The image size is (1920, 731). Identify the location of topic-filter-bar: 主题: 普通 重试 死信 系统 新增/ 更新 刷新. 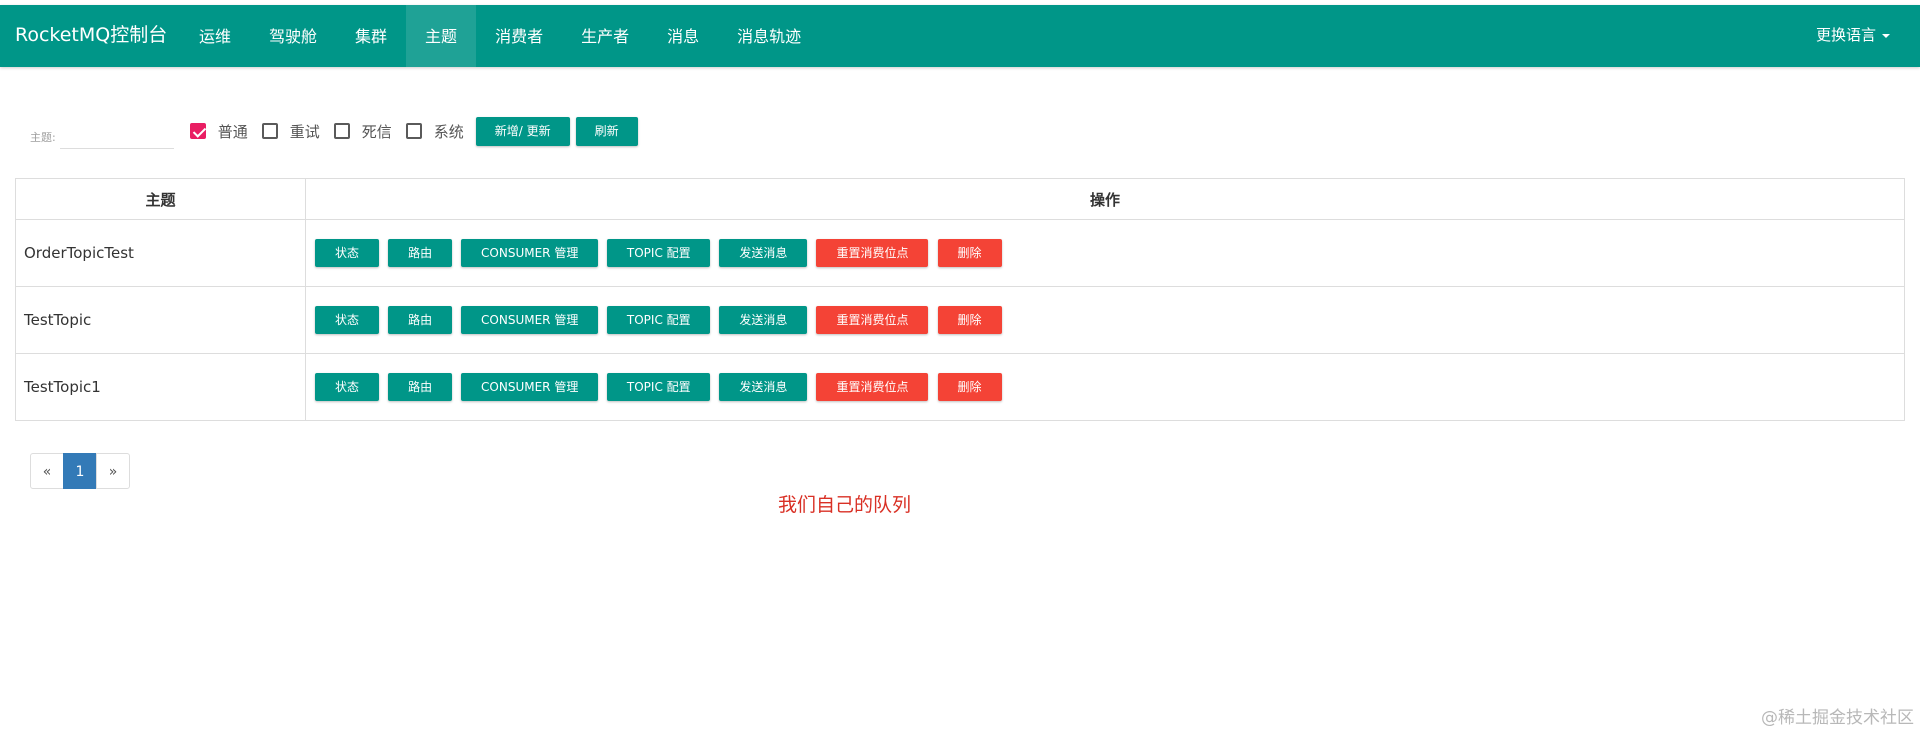
(334, 131).